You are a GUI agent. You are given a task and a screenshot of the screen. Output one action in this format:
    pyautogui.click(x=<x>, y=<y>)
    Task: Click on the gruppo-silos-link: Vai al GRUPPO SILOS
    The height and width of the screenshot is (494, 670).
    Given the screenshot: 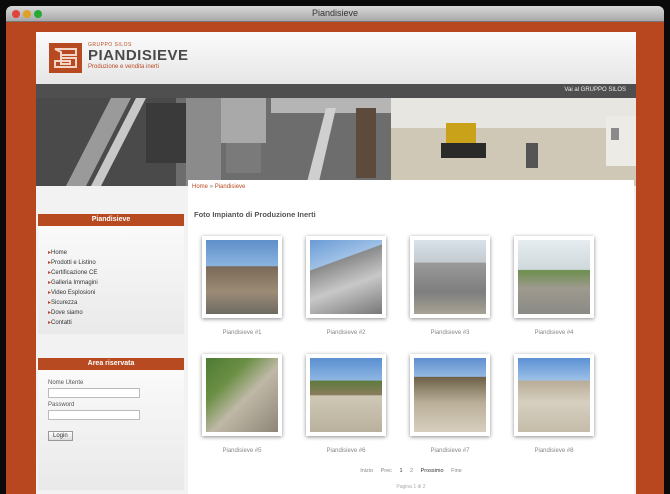 What is the action you would take?
    pyautogui.click(x=595, y=90)
    